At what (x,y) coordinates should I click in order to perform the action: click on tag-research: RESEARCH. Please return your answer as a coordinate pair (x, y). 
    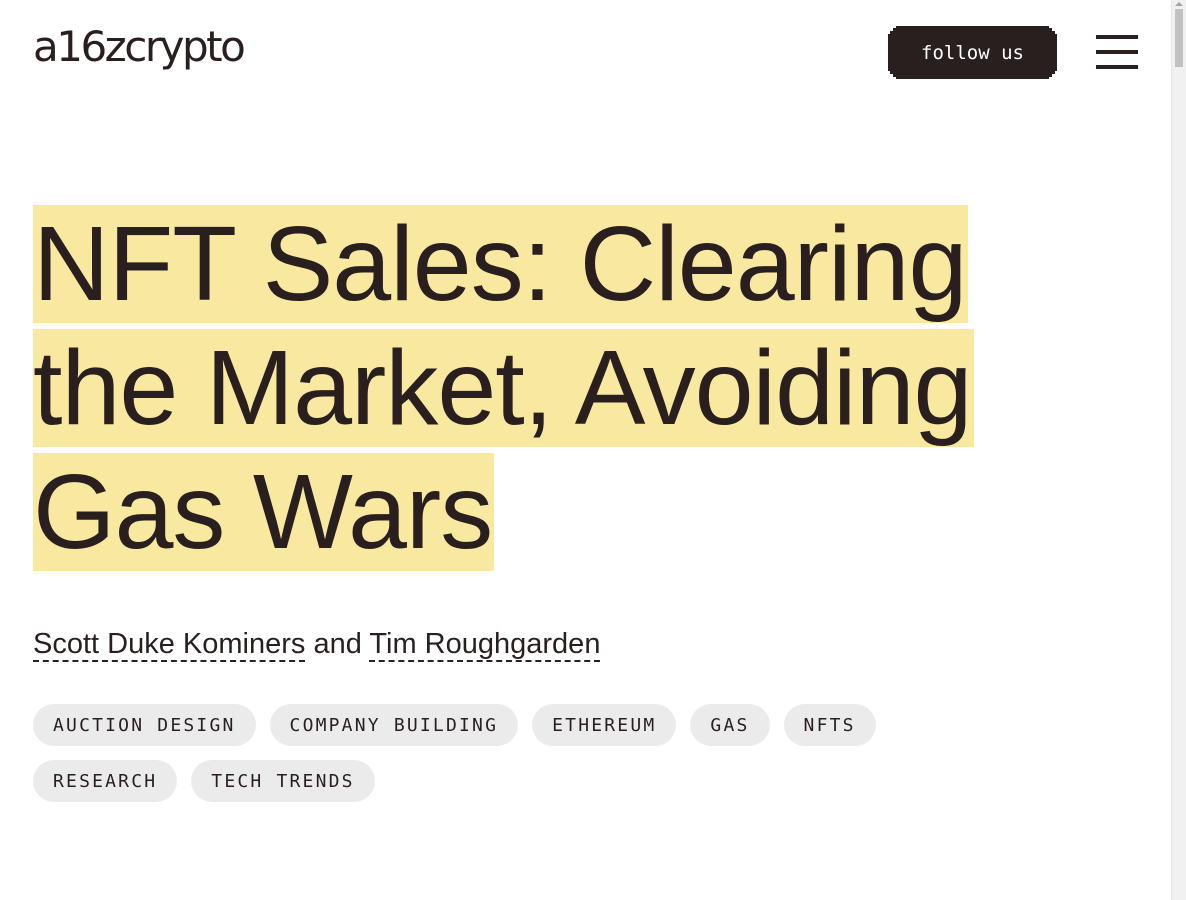
    Looking at the image, I should click on (105, 781).